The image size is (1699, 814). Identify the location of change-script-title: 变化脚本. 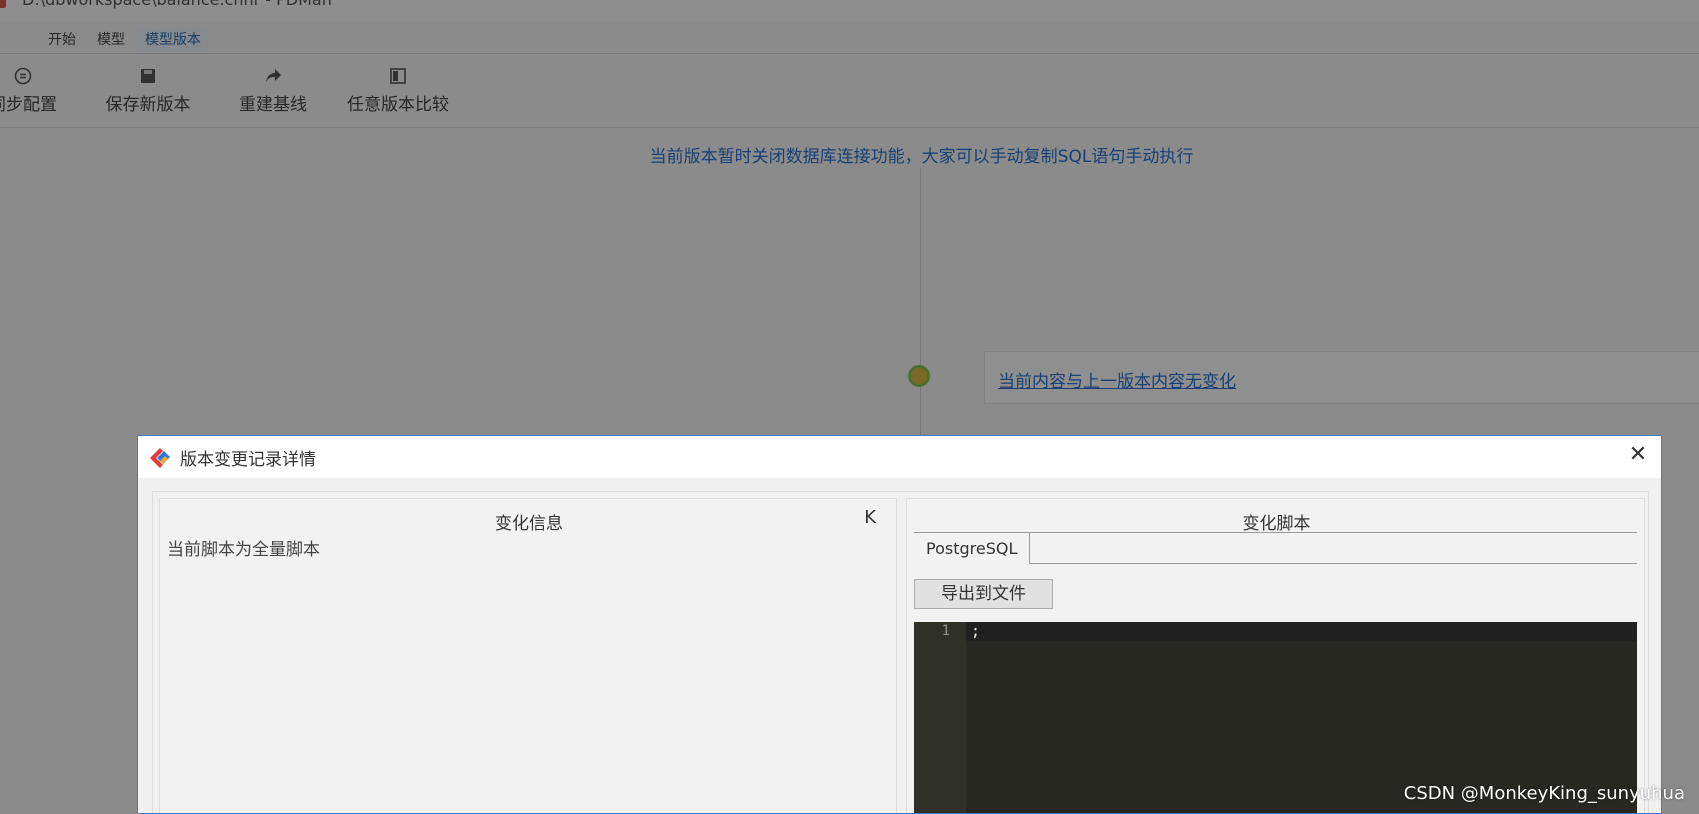
(1276, 524).